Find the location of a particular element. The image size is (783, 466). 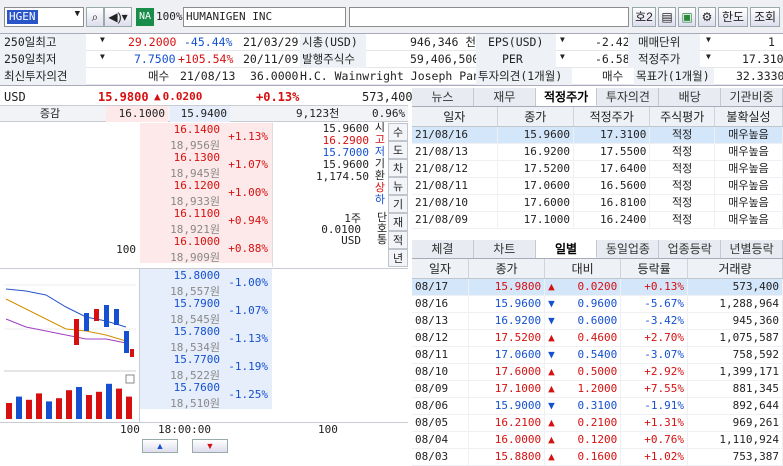

table-row: 21/08/16 15.9600 17.3100 적정 매우높음 is located at coordinates (597, 135).